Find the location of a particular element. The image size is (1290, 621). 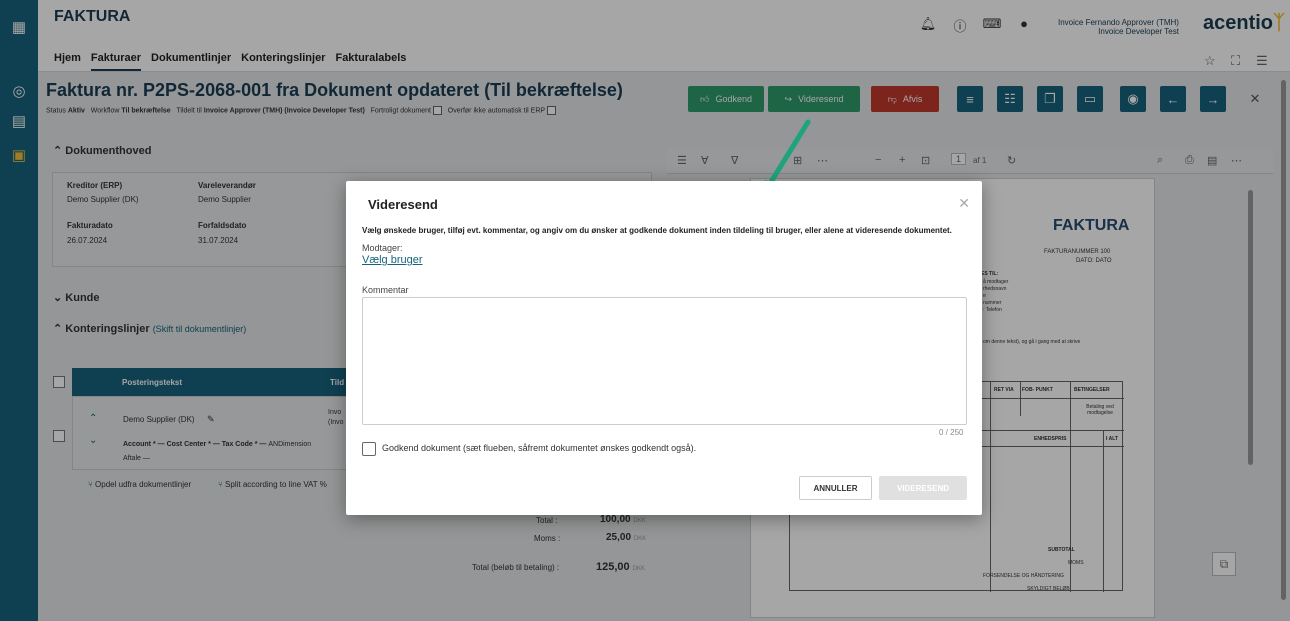

char-counter: 0 / 250 is located at coordinates (951, 432).